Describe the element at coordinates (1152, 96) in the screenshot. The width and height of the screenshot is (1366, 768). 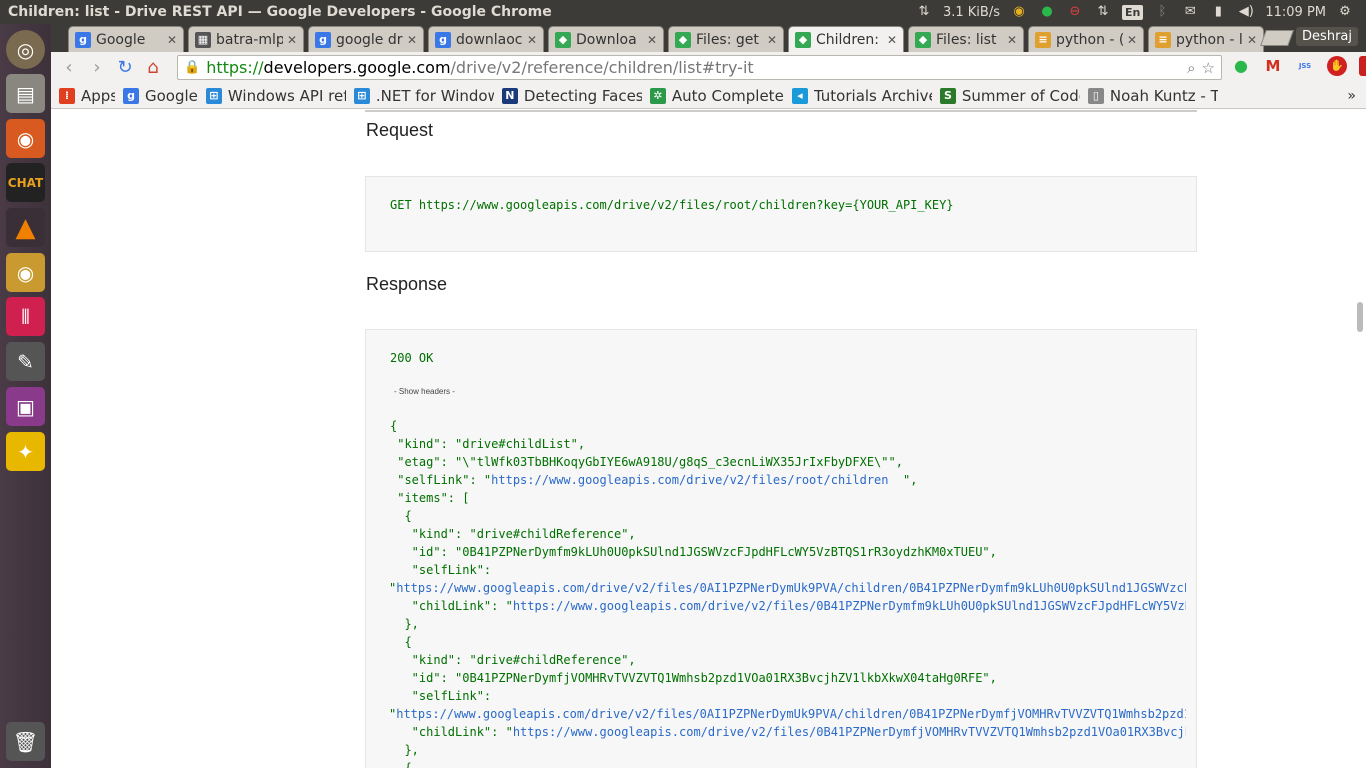
I see `bookmark-item: ▯ Noah Kuntz - Tuto` at that location.